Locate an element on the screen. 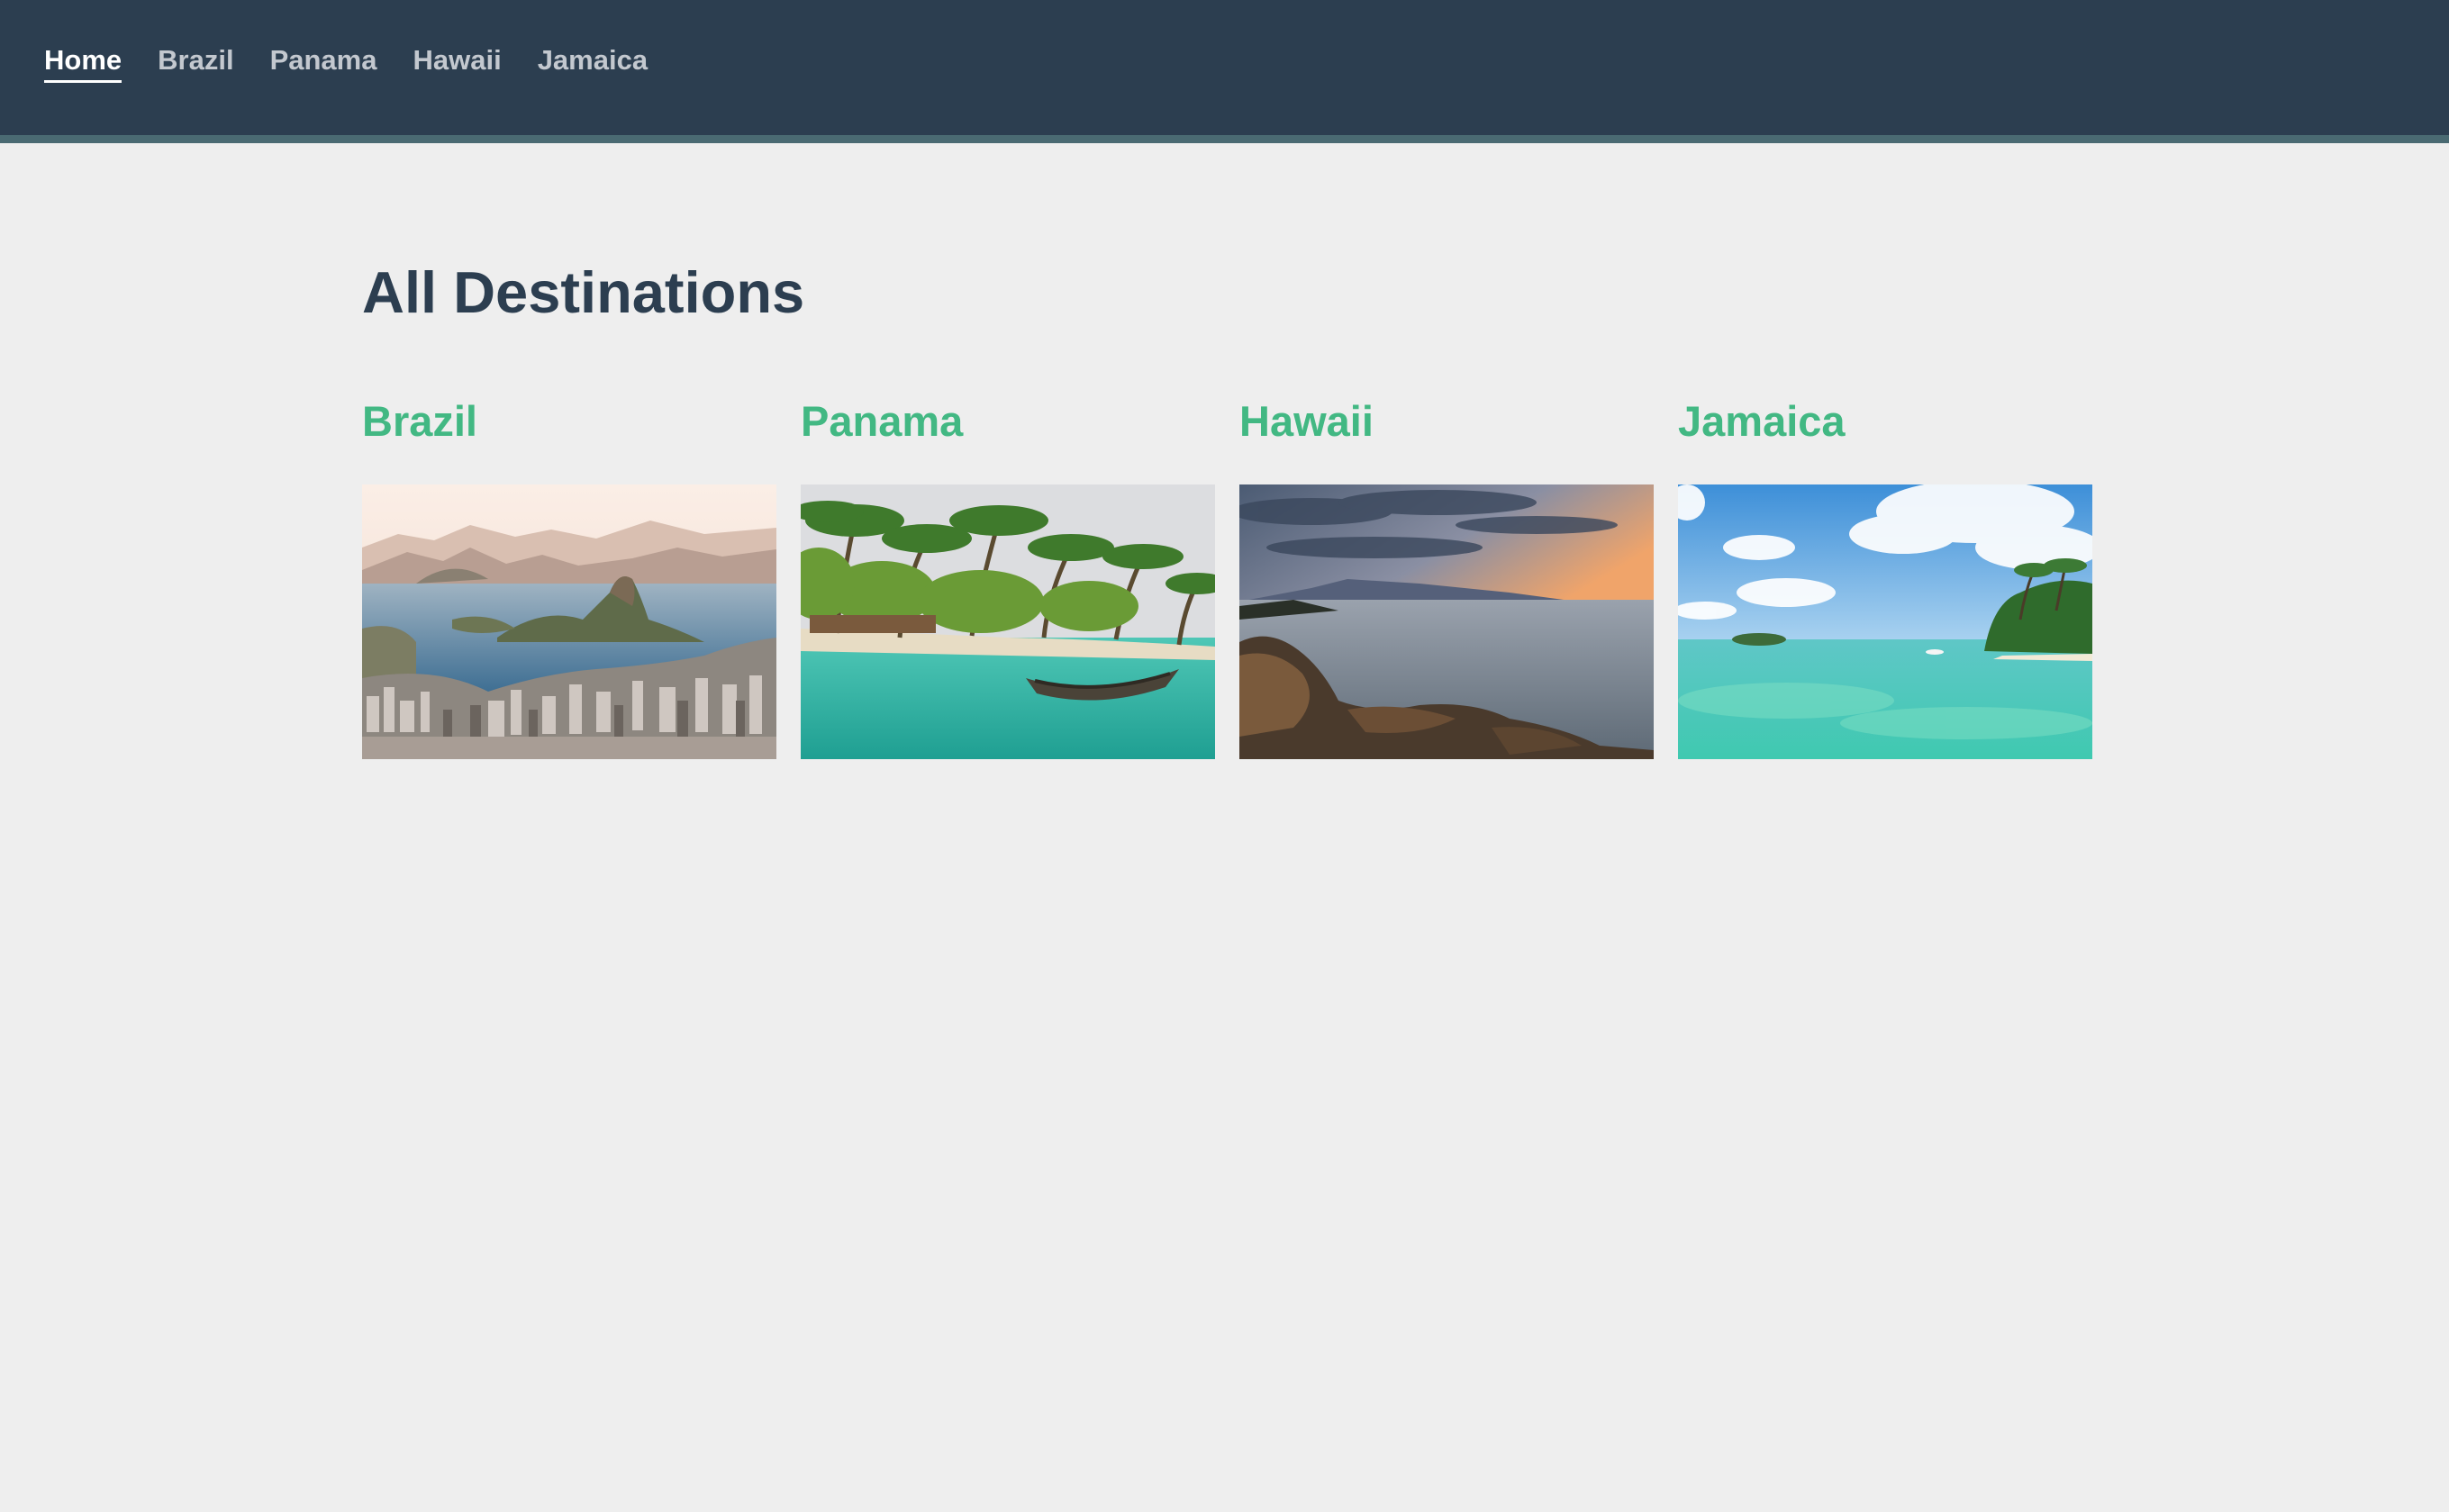 This screenshot has height=1512, width=2449. turquoise-lagoon-island-photo is located at coordinates (1885, 621).